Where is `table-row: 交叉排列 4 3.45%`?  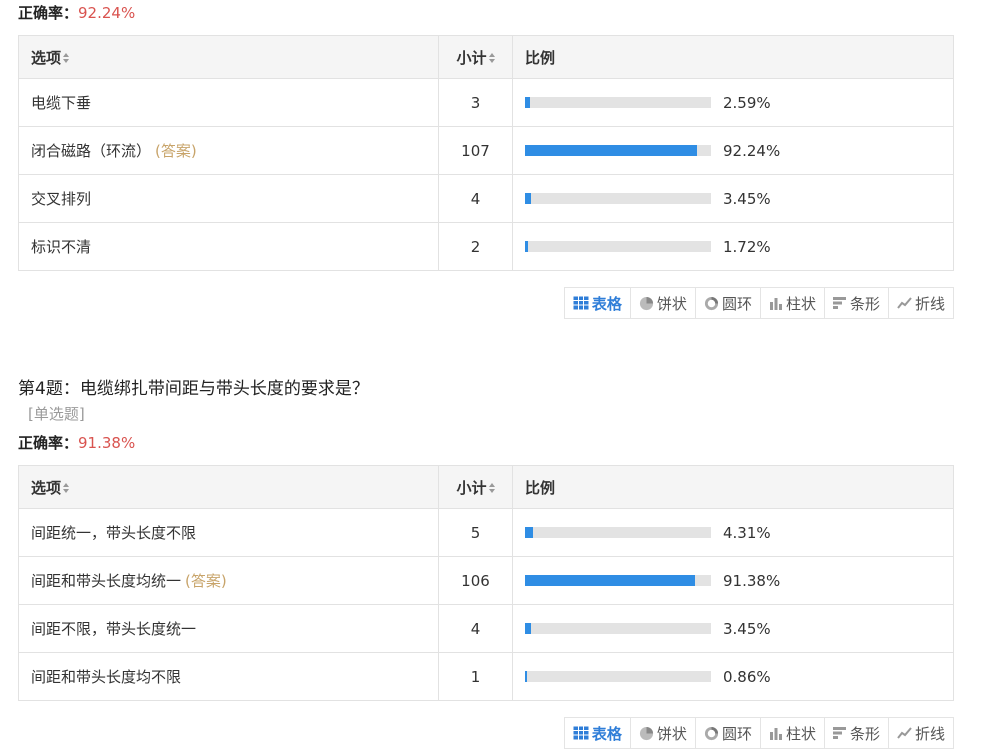
table-row: 交叉排列 4 3.45% is located at coordinates (486, 198).